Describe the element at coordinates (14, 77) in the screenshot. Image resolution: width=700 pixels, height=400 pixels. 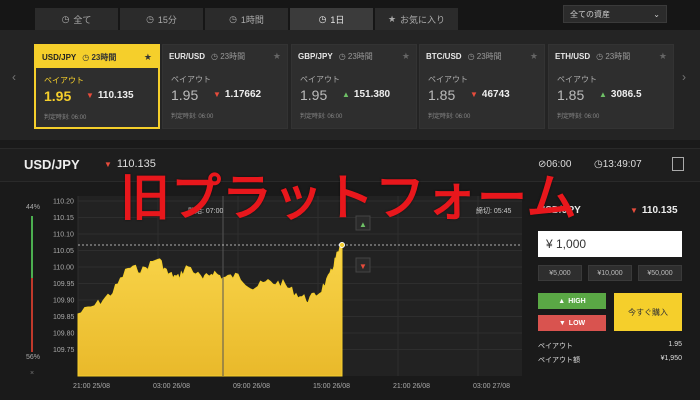
I see `chevron-left-icon: ‹` at that location.